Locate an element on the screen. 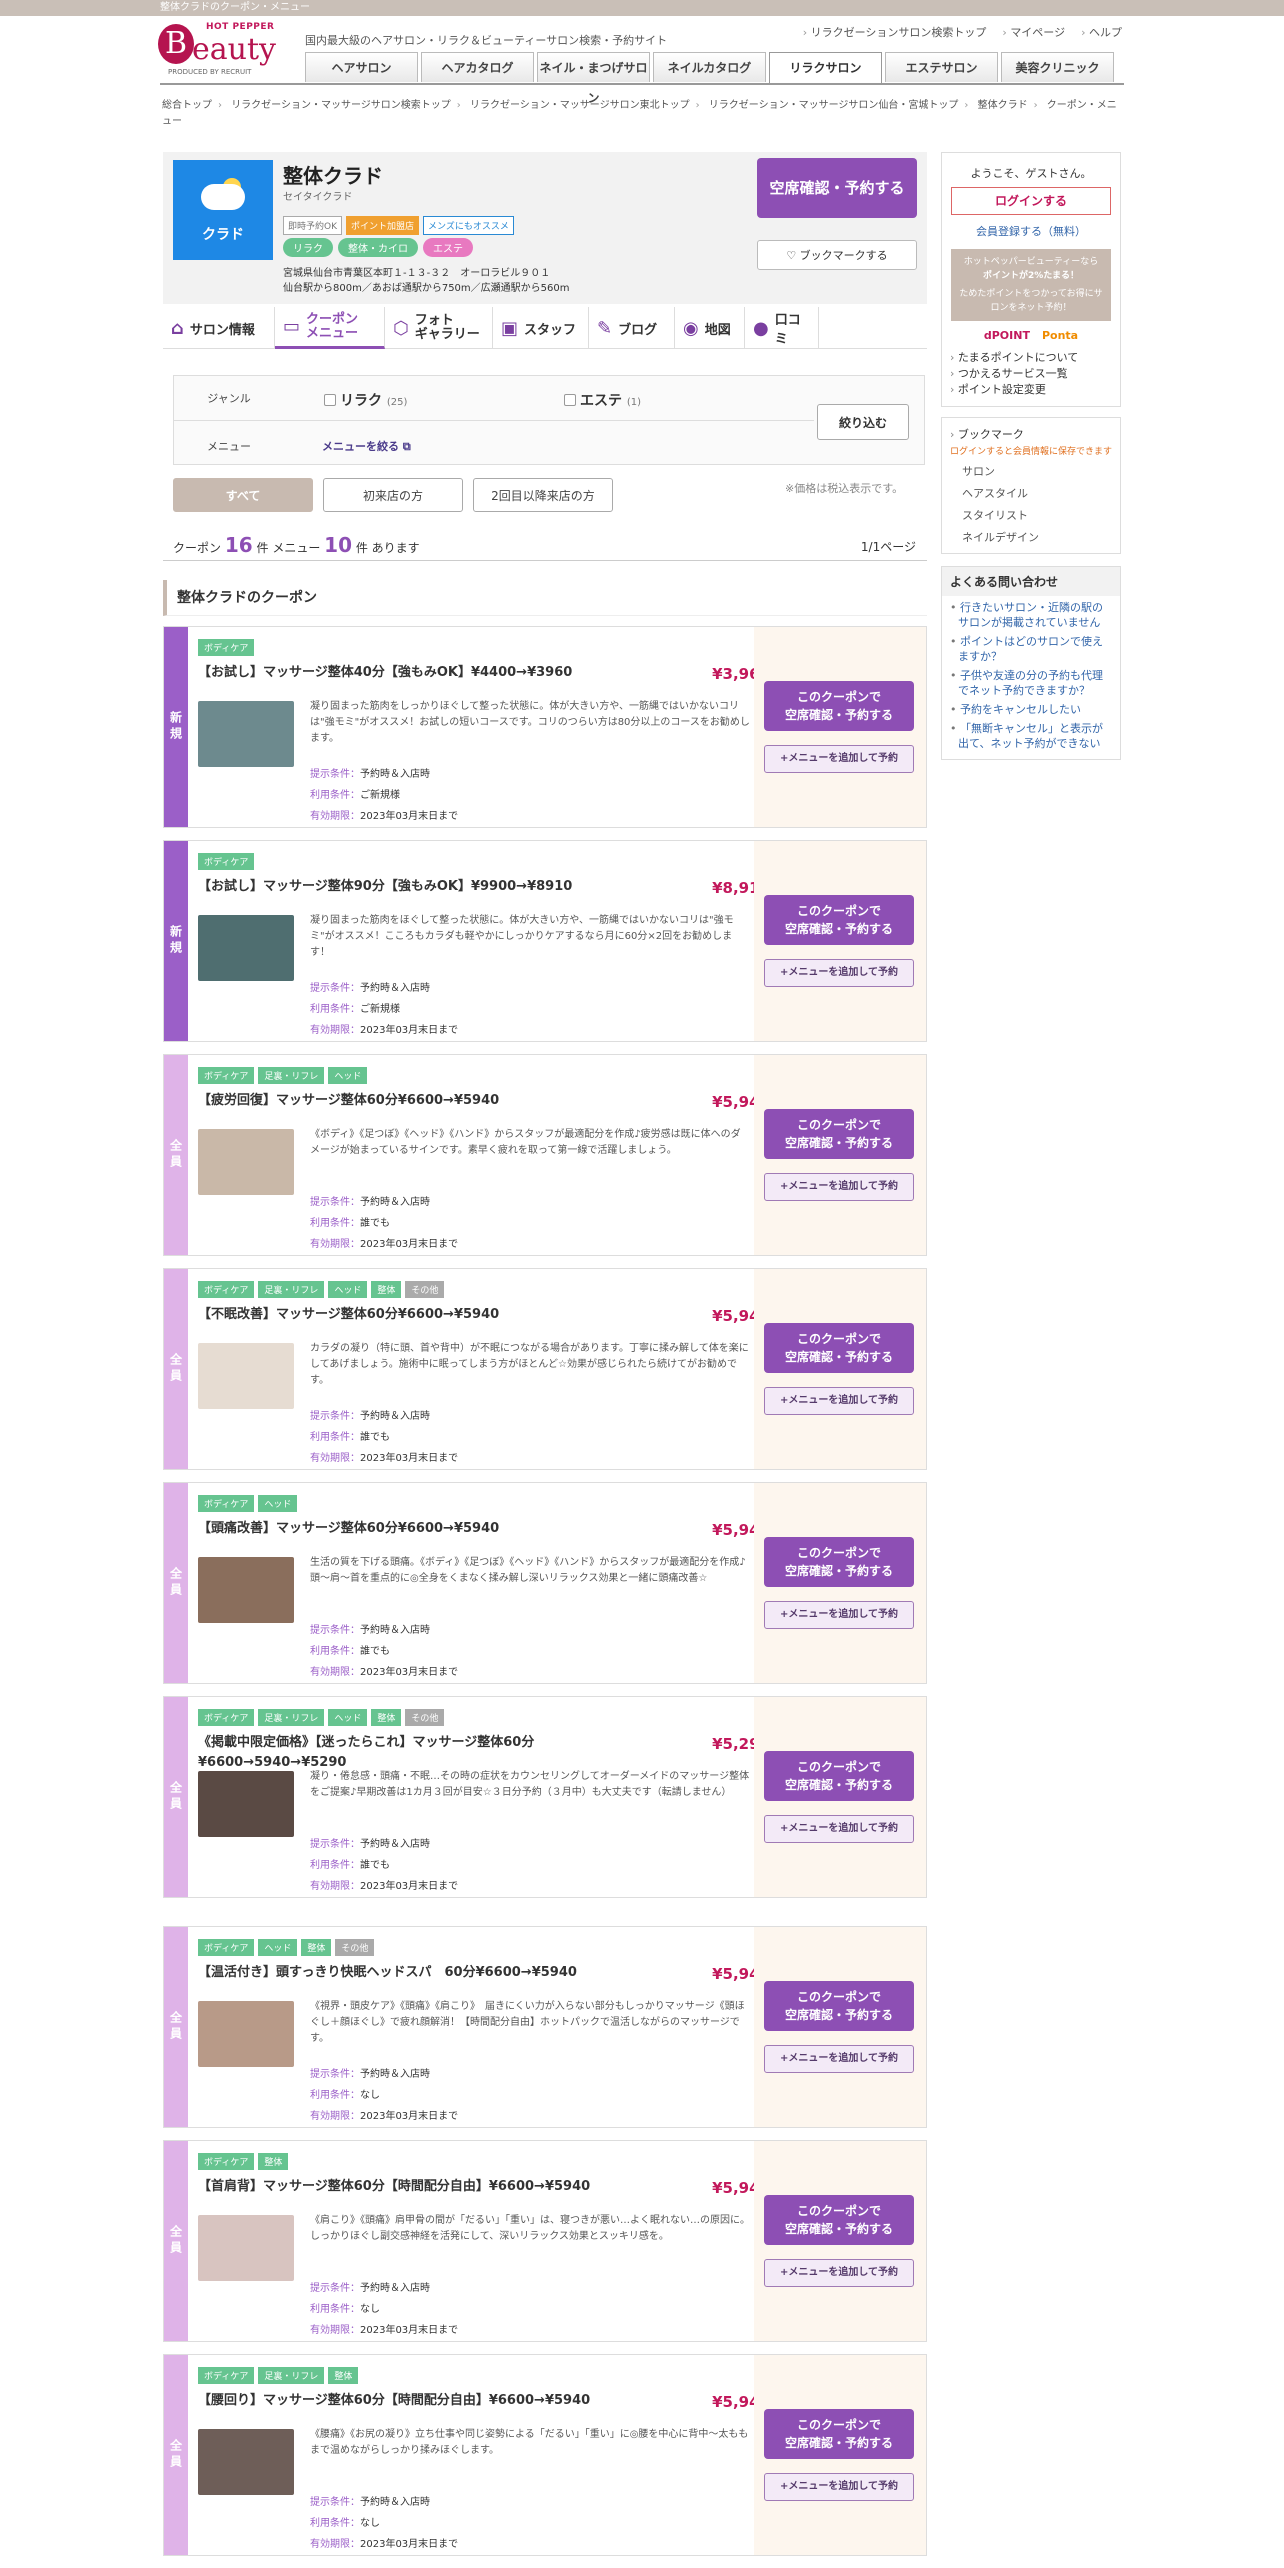 This screenshot has width=1284, height=2568. tab-staff: ▣ スタッフ is located at coordinates (541, 328).